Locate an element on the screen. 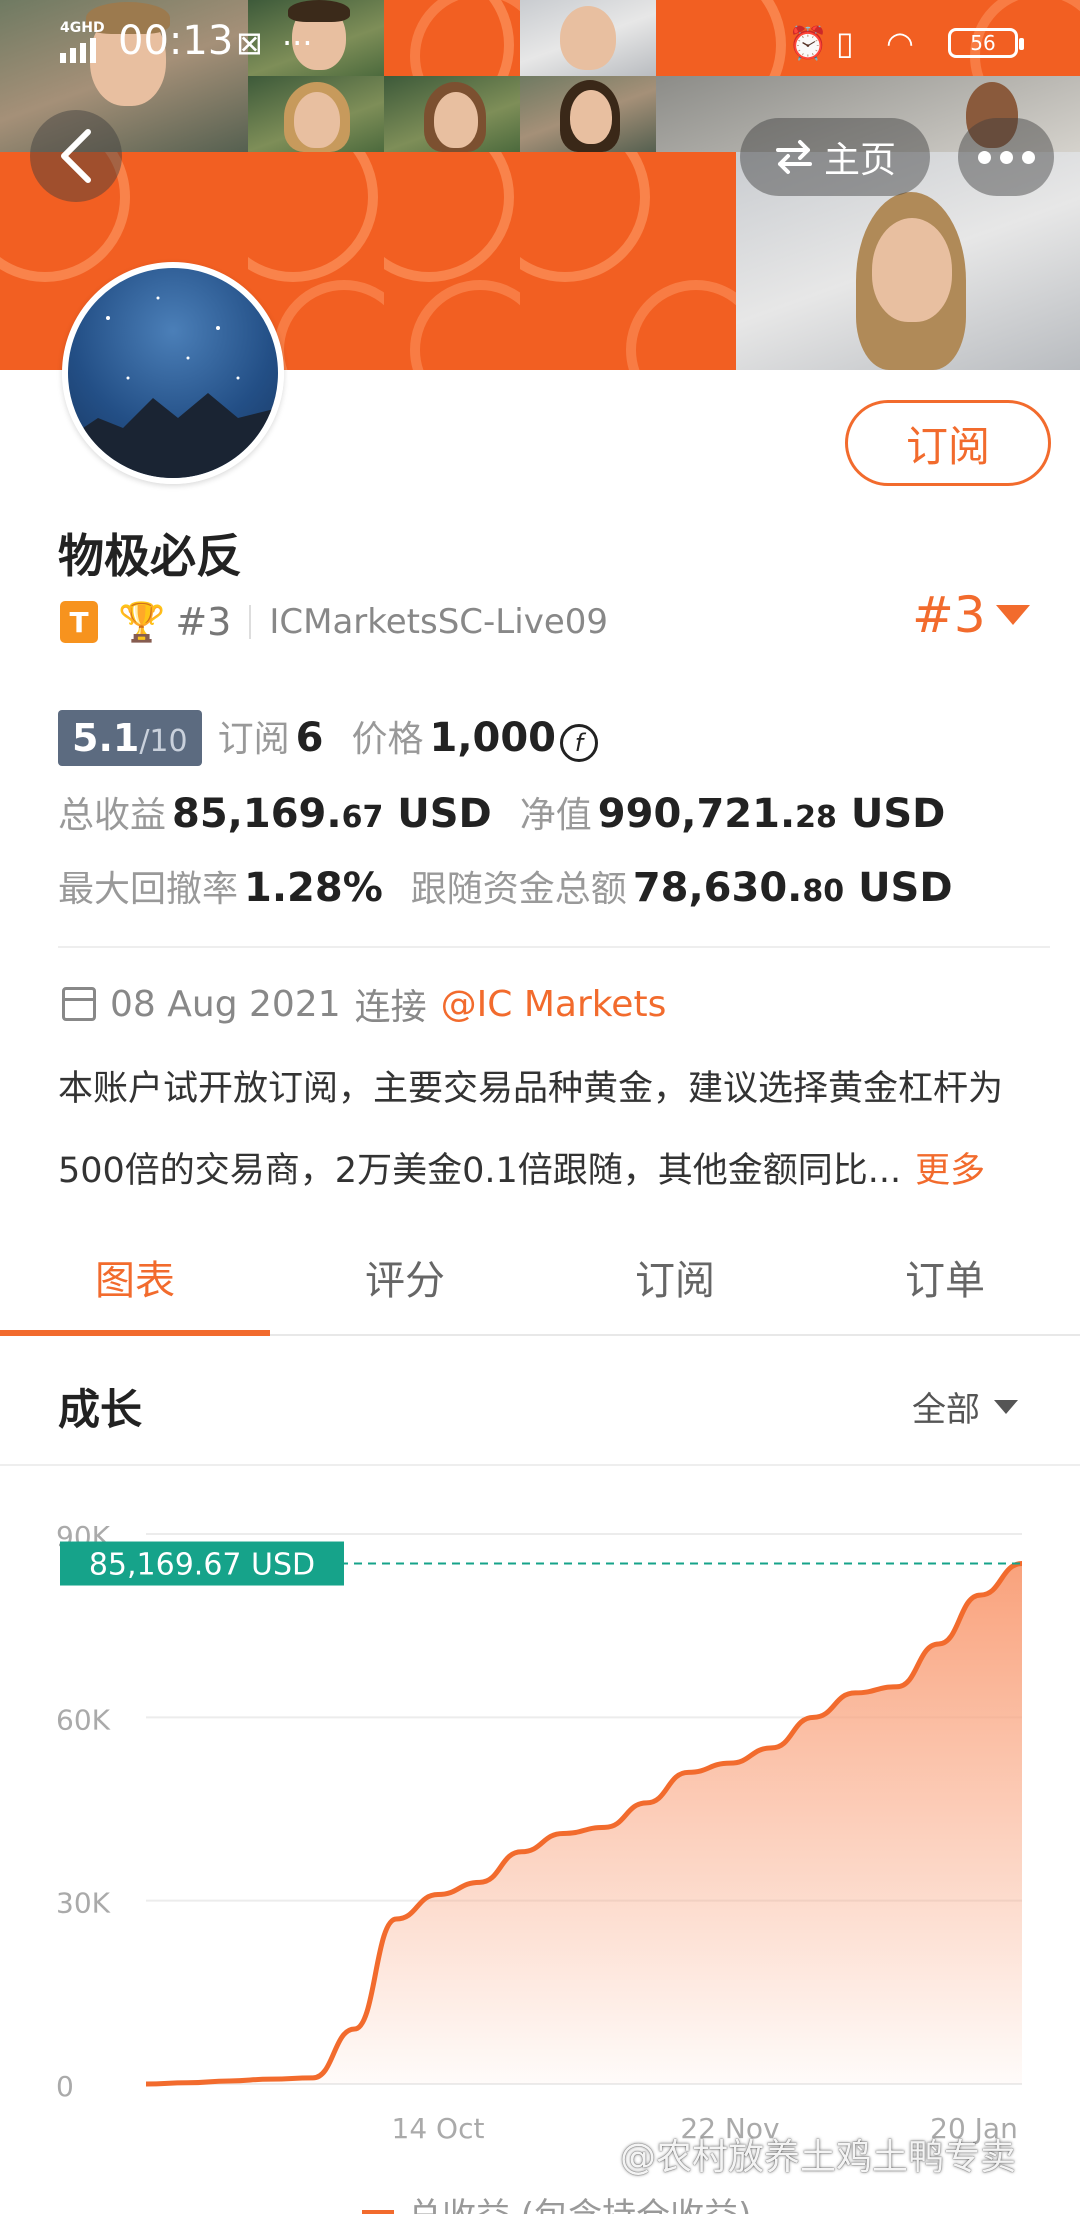 The image size is (1080, 2214). score-value: 5.1 is located at coordinates (106, 738).